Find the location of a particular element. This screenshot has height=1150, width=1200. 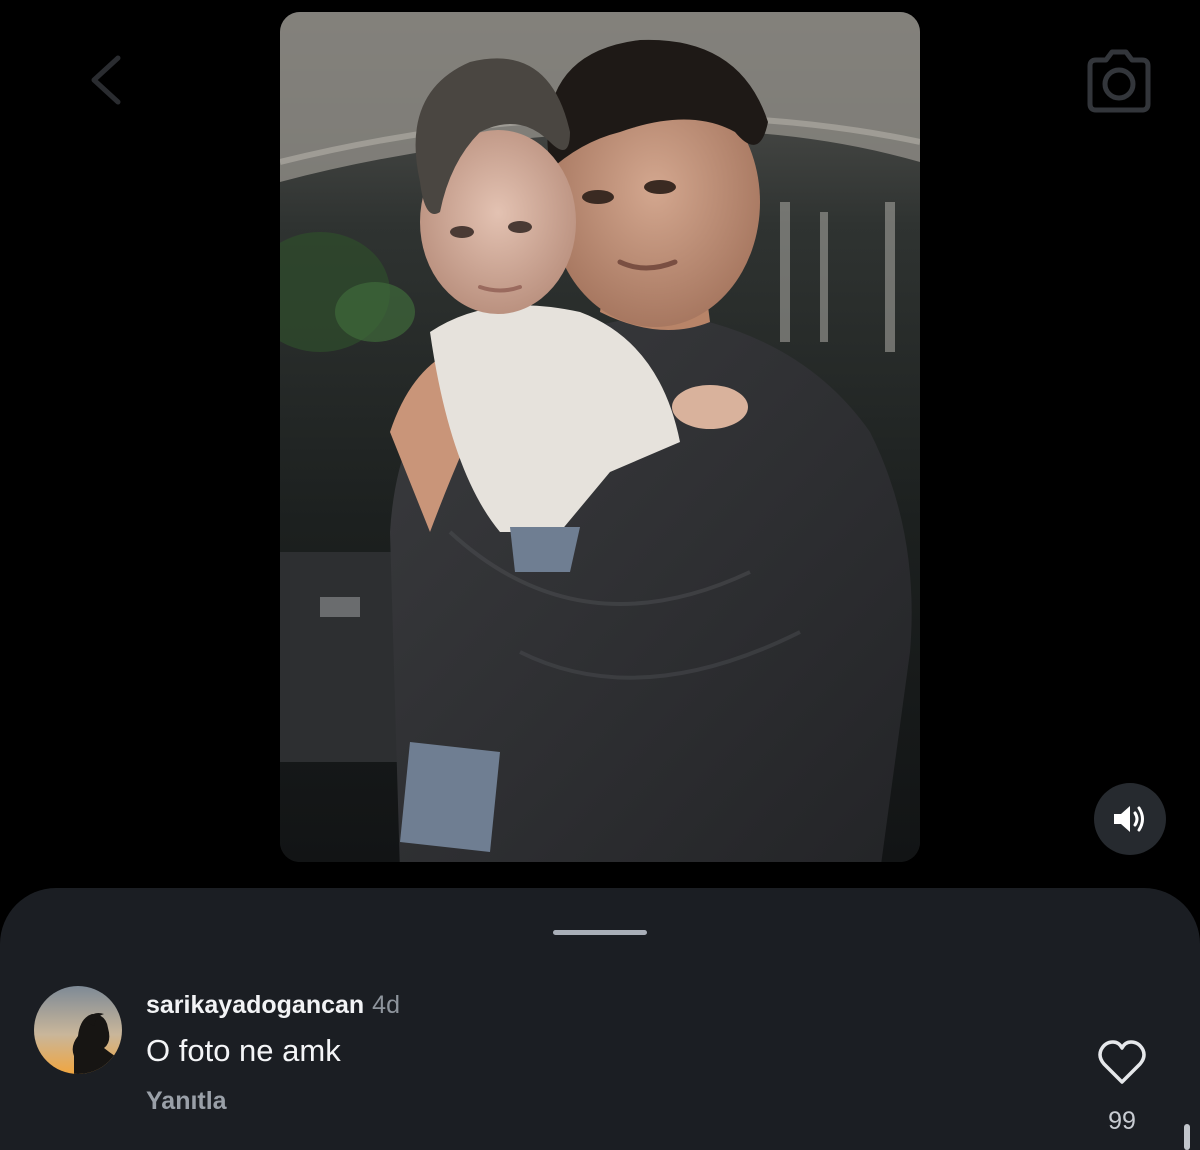

scrollbar is located at coordinates (1187, 1137).